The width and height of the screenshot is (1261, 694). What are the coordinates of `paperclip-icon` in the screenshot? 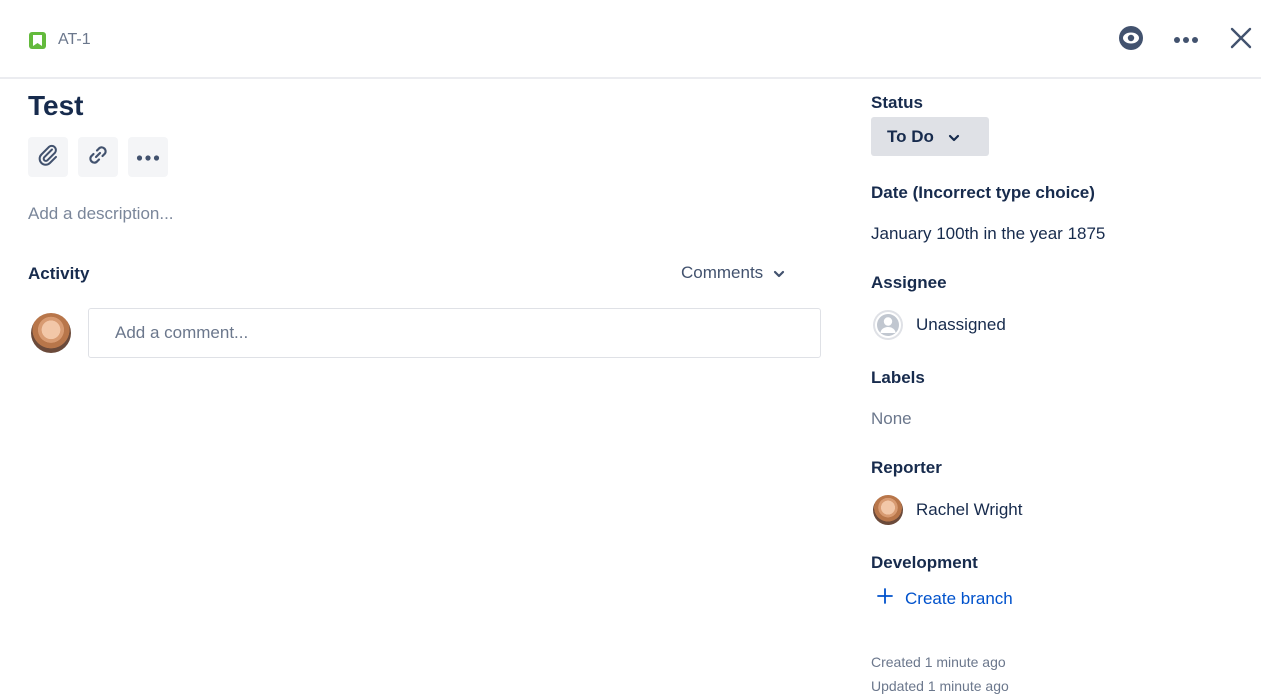 It's located at (48, 157).